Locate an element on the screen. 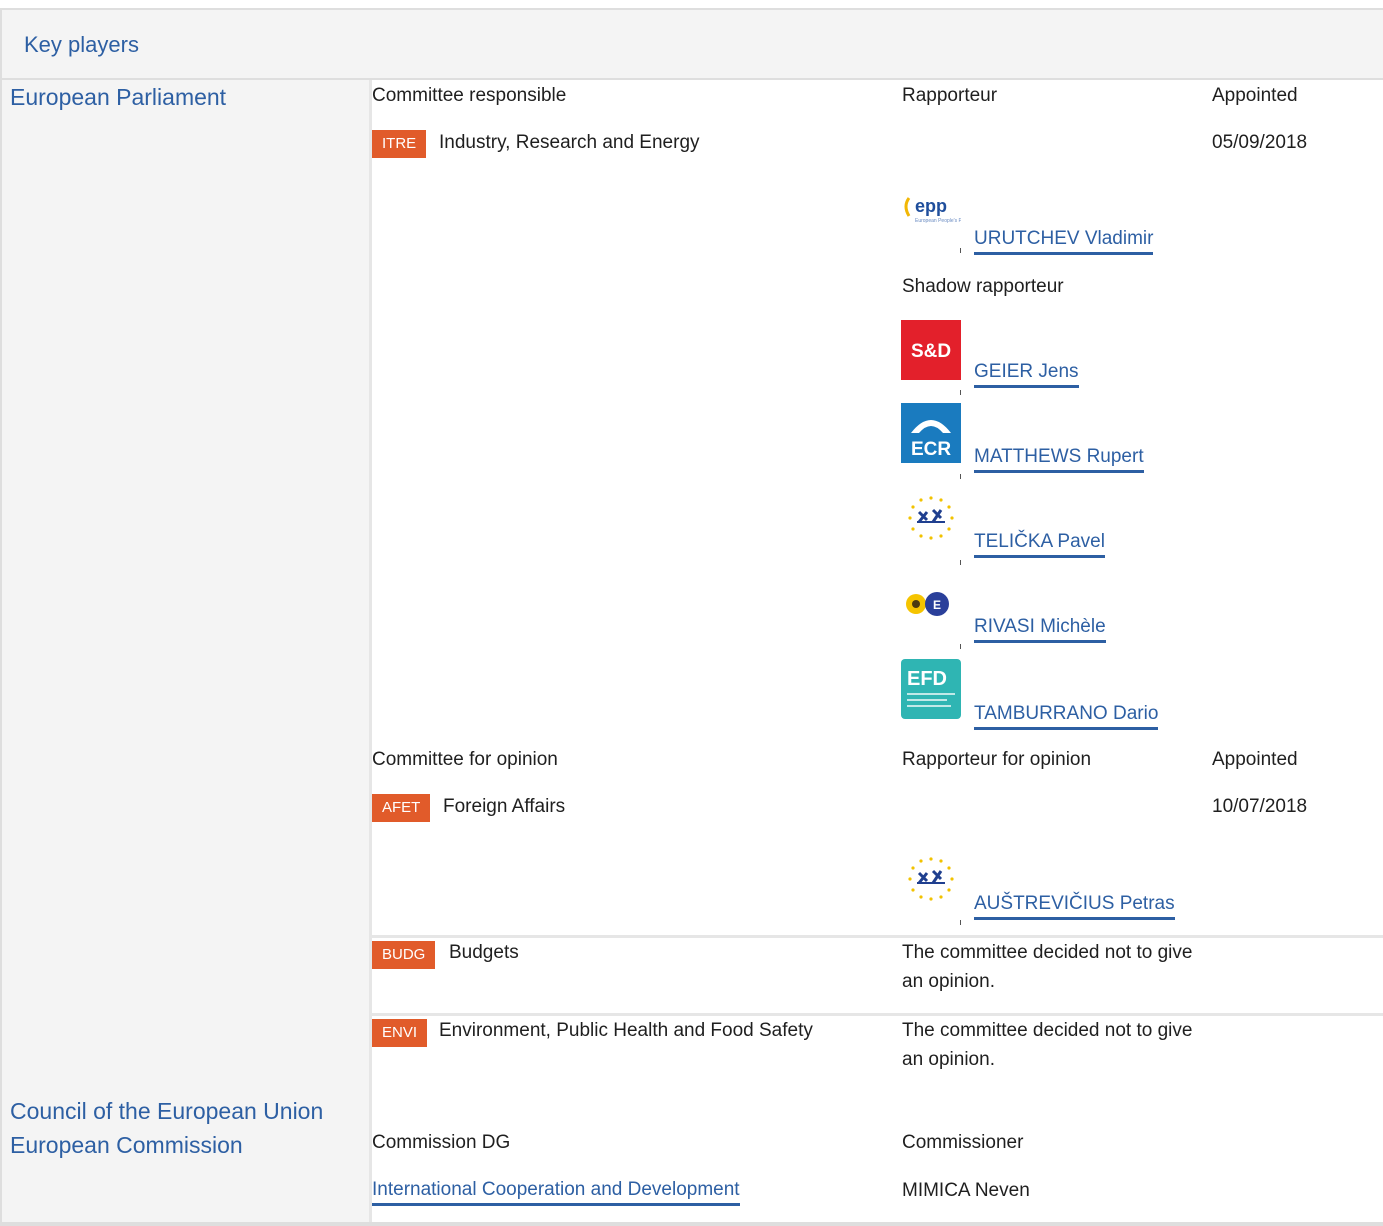  shadow-link-geier: GEIER Jens is located at coordinates (1026, 374).